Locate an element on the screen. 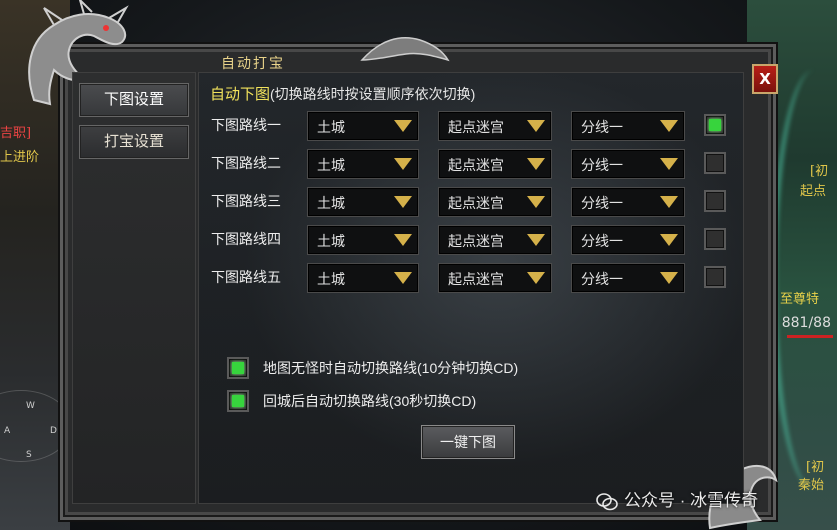  npc-label: 上进阶 is located at coordinates (20, 157).